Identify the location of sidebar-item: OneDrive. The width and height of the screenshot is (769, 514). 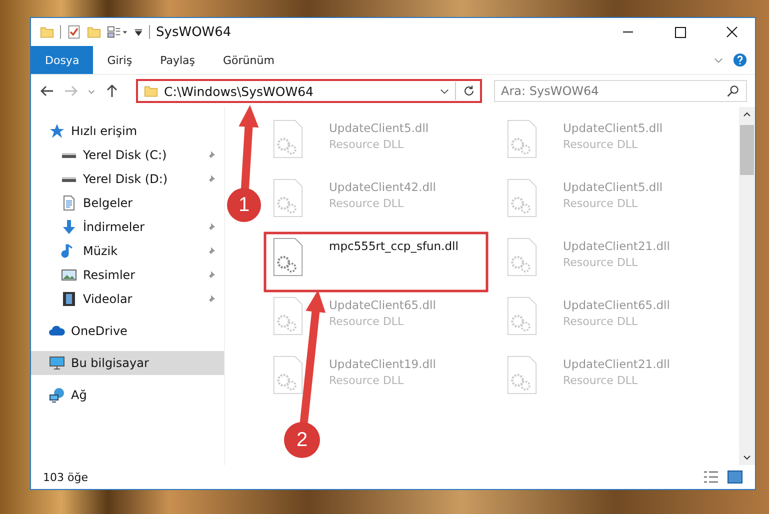
(127, 331).